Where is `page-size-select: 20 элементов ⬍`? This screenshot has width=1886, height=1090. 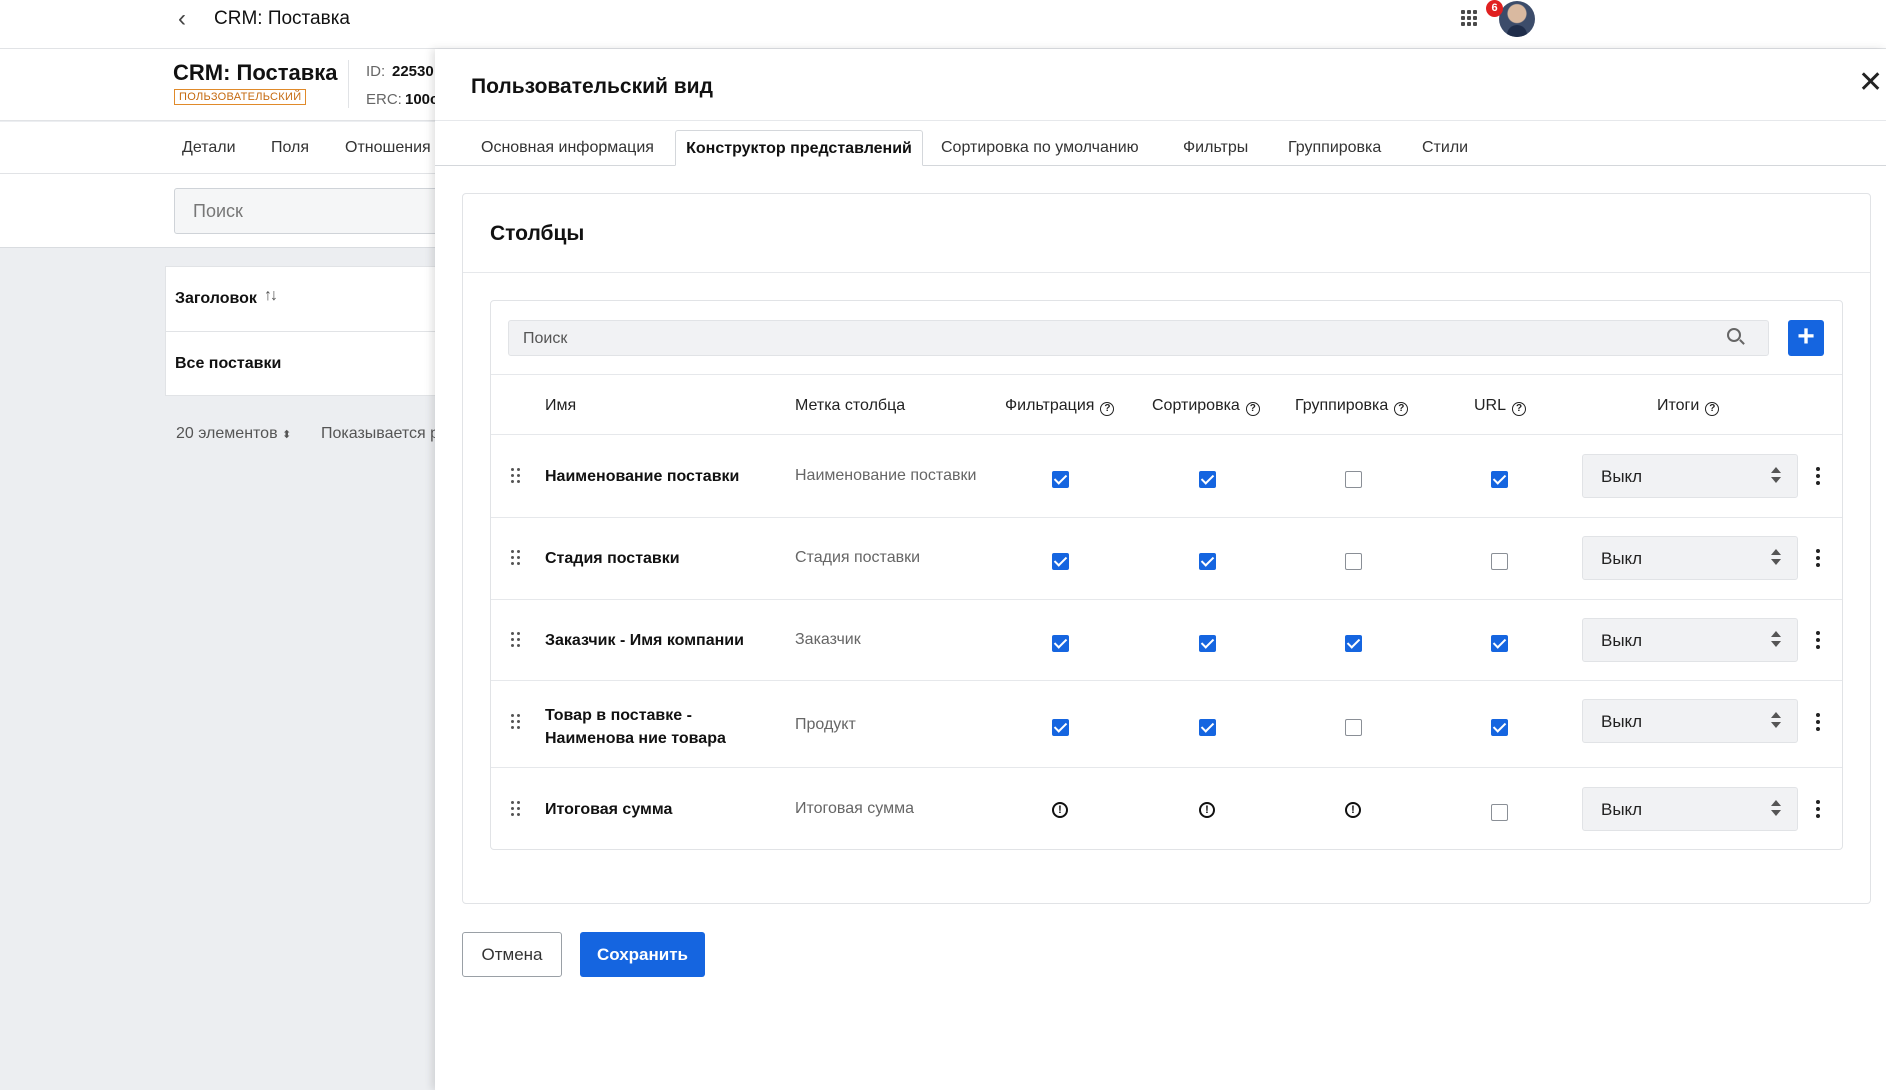
page-size-select: 20 элементов ⬍ is located at coordinates (233, 434).